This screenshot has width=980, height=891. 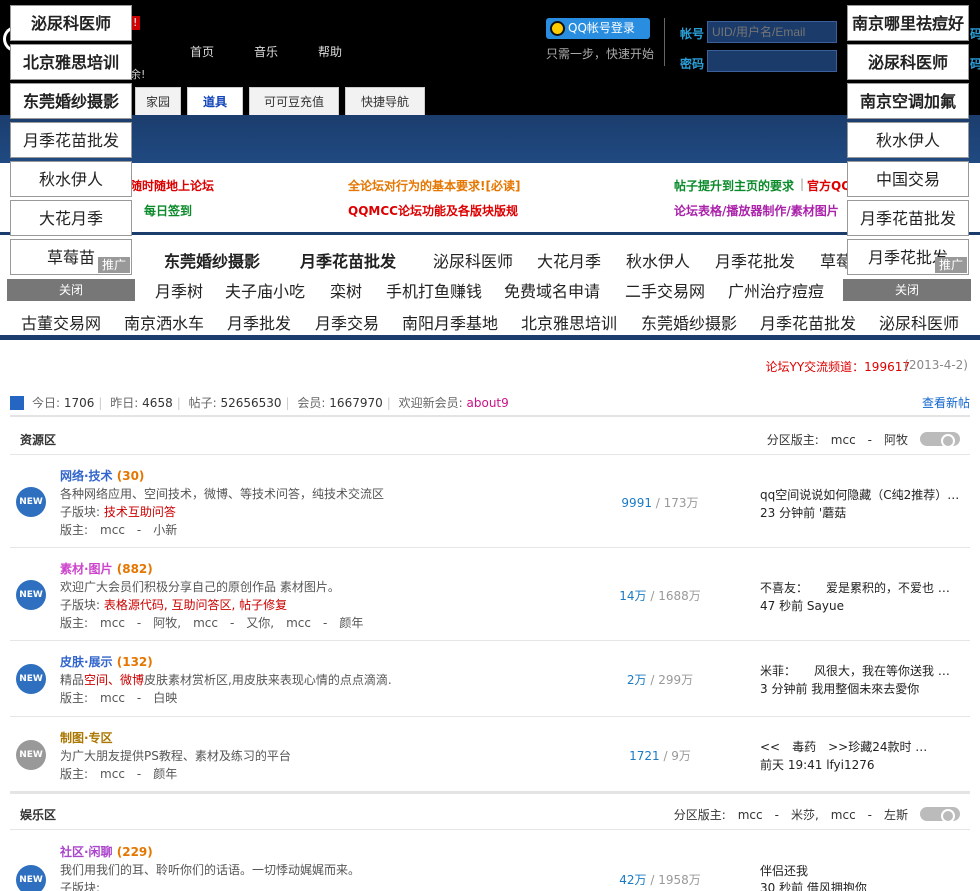 What do you see at coordinates (660, 680) in the screenshot?
I see `forum-stats: 2万 / 299万` at bounding box center [660, 680].